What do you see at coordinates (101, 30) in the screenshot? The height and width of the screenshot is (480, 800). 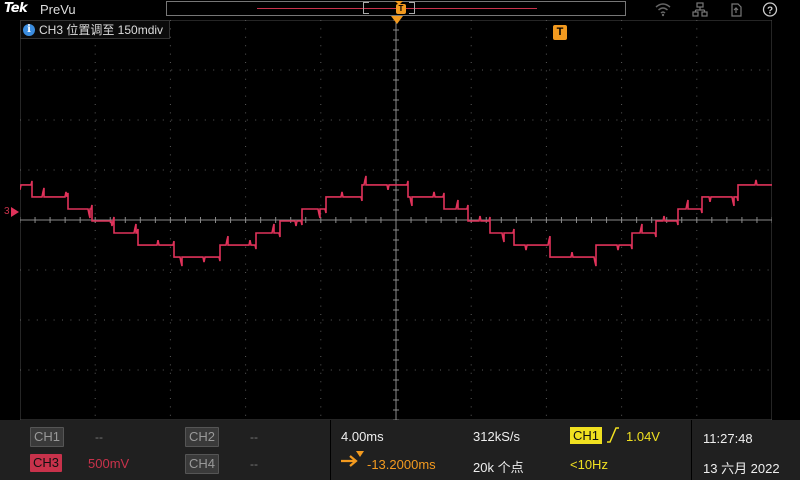 I see `info-message-text: CH3 位置调至 150mdiv` at bounding box center [101, 30].